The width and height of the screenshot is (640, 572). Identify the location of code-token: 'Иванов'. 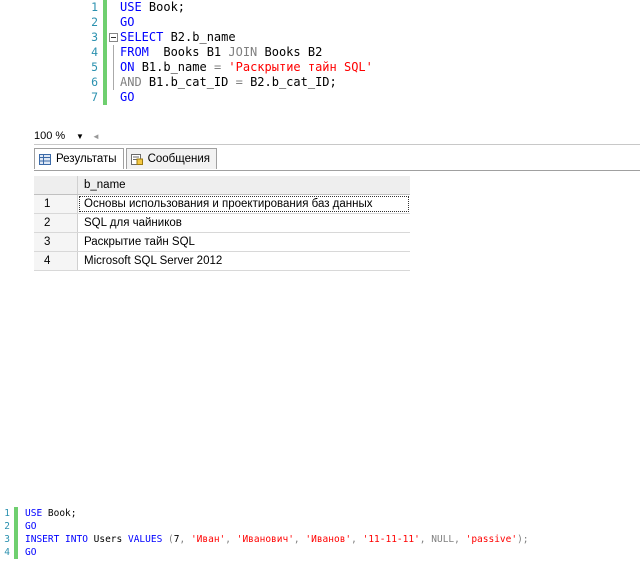
(328, 539).